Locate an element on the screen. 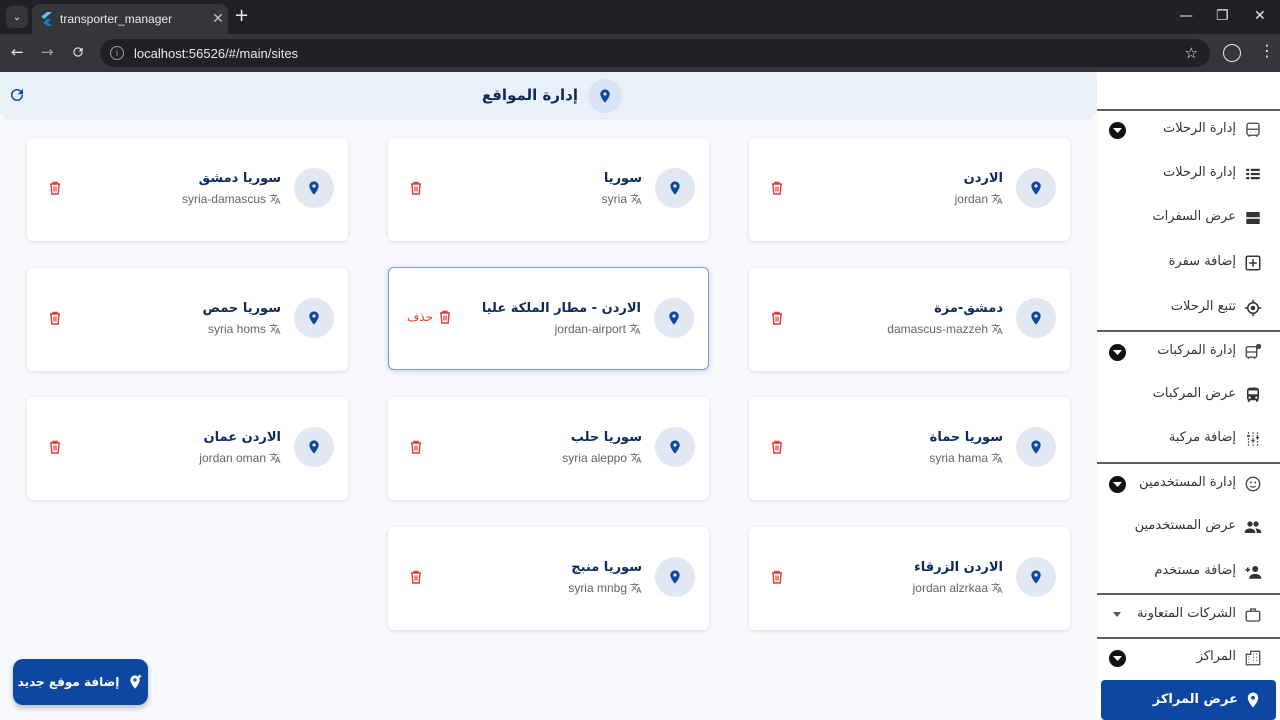 The width and height of the screenshot is (1280, 720). sidebar-item-add-vehicle: إضافة مركبة is located at coordinates (1188, 439).